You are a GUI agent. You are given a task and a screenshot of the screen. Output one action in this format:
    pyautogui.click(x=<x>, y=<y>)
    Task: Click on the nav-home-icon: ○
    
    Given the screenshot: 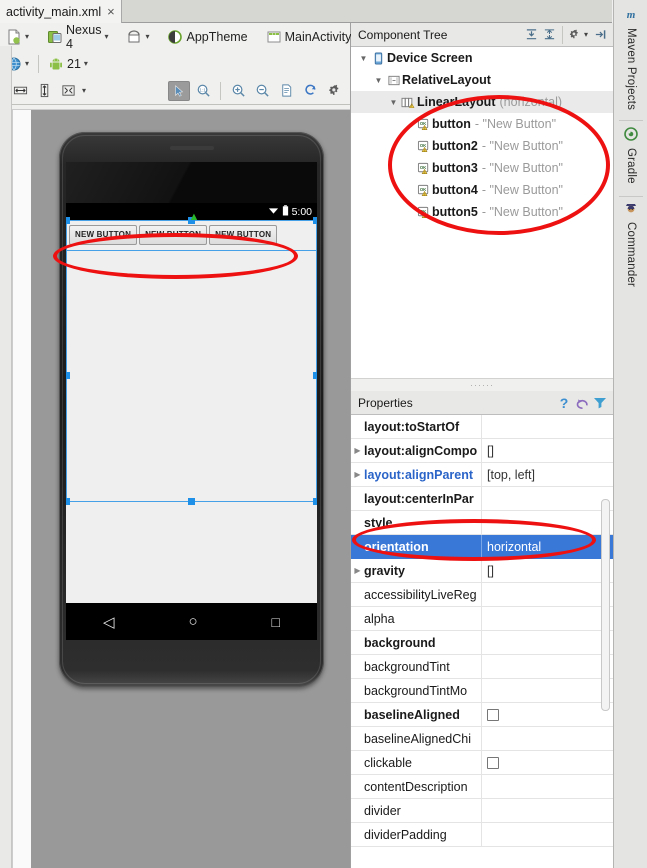 What is the action you would take?
    pyautogui.click(x=193, y=621)
    